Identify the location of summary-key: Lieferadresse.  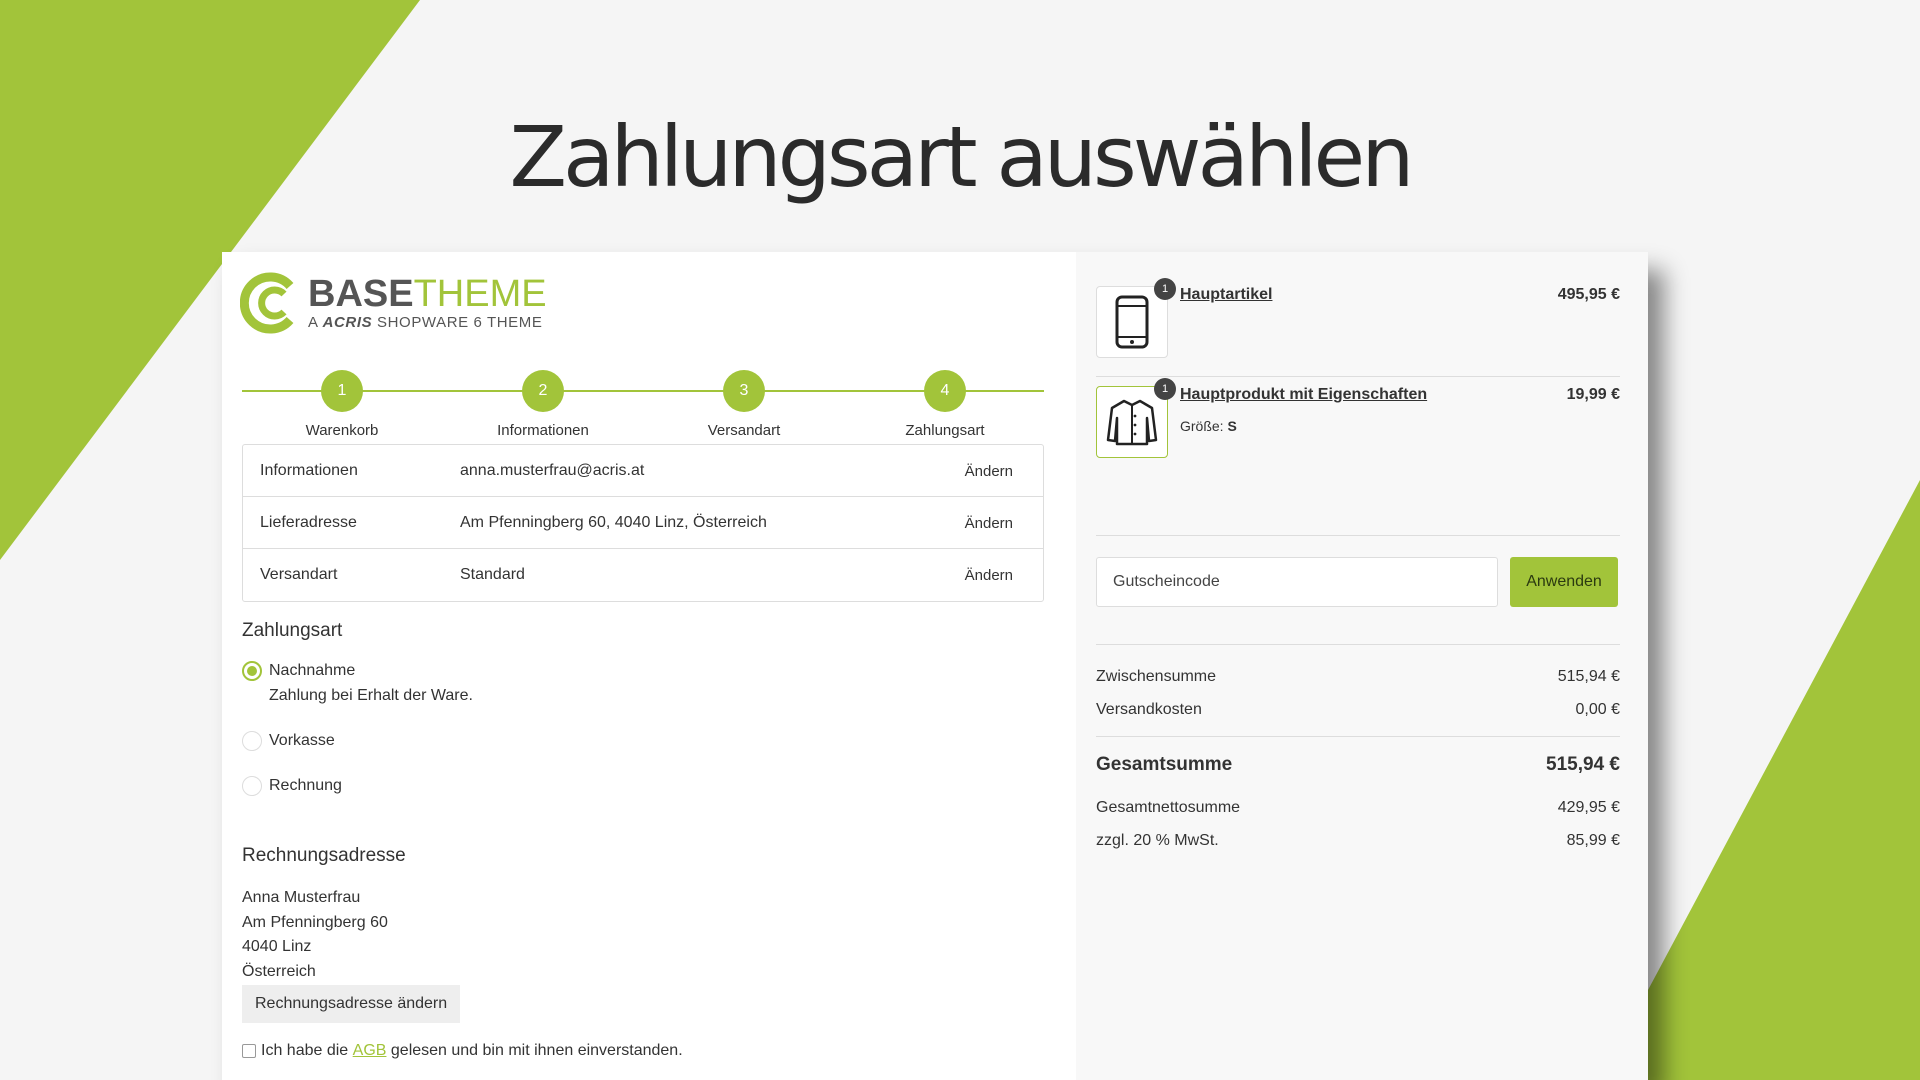
(308, 522).